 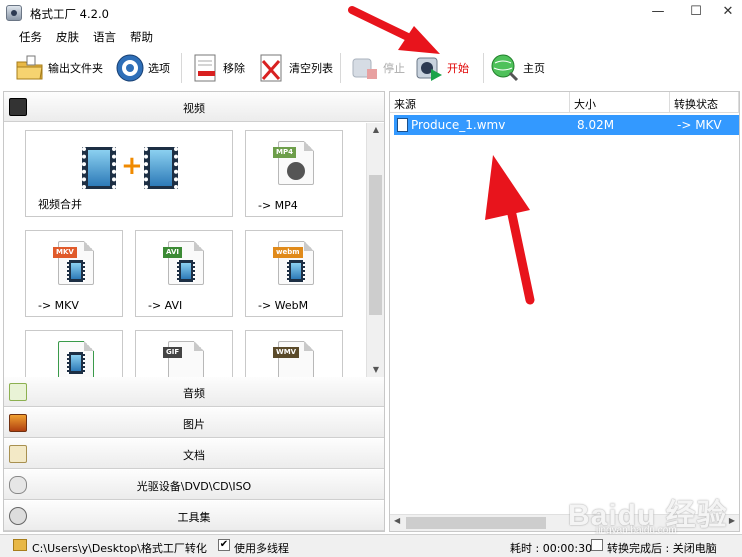 I want to click on menu-task: 任务, so click(x=30, y=37).